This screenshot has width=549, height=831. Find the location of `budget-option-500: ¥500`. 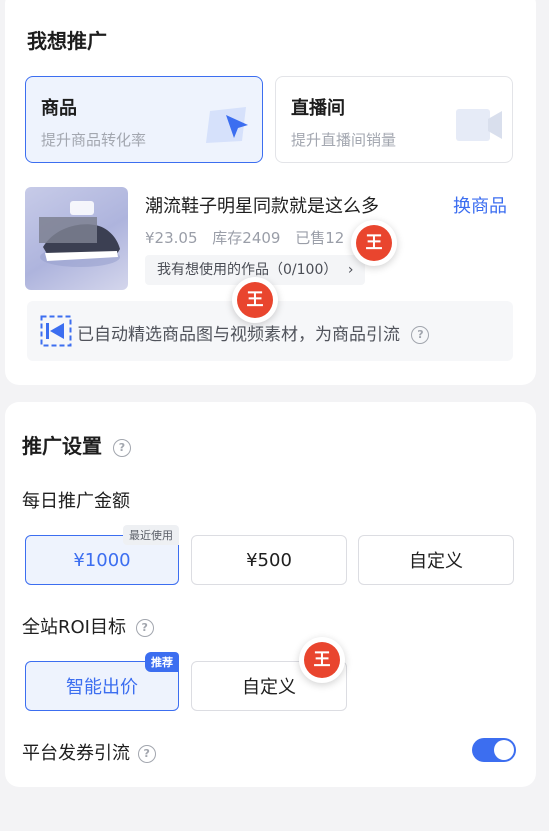

budget-option-500: ¥500 is located at coordinates (269, 560).